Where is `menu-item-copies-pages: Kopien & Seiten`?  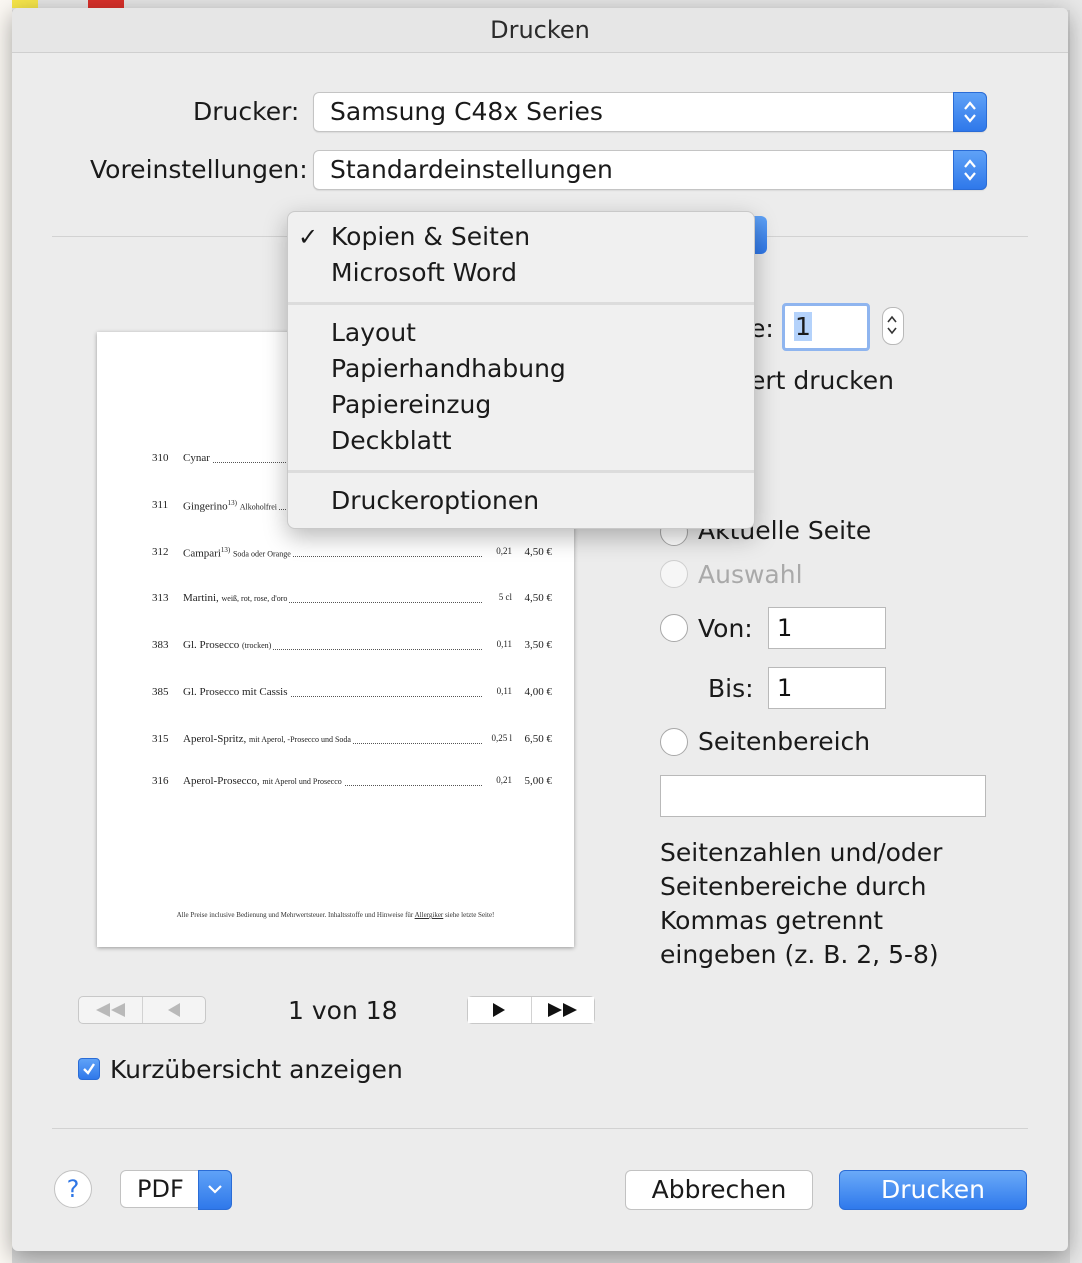 menu-item-copies-pages: Kopien & Seiten is located at coordinates (430, 236).